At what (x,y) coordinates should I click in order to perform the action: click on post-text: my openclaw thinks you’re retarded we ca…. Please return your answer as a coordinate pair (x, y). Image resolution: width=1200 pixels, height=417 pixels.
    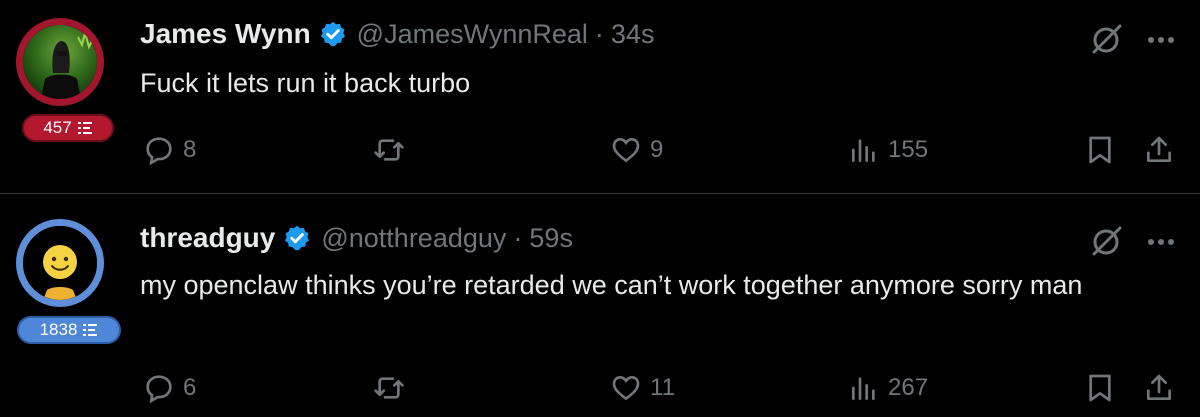
    Looking at the image, I should click on (611, 285).